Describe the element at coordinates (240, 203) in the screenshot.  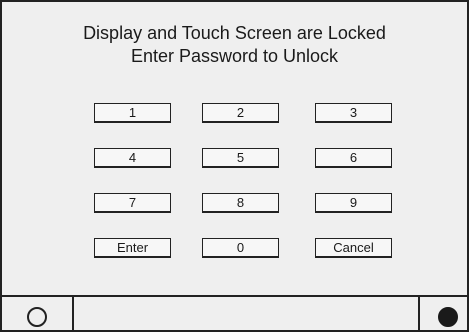
I see `key-8-button: 8` at that location.